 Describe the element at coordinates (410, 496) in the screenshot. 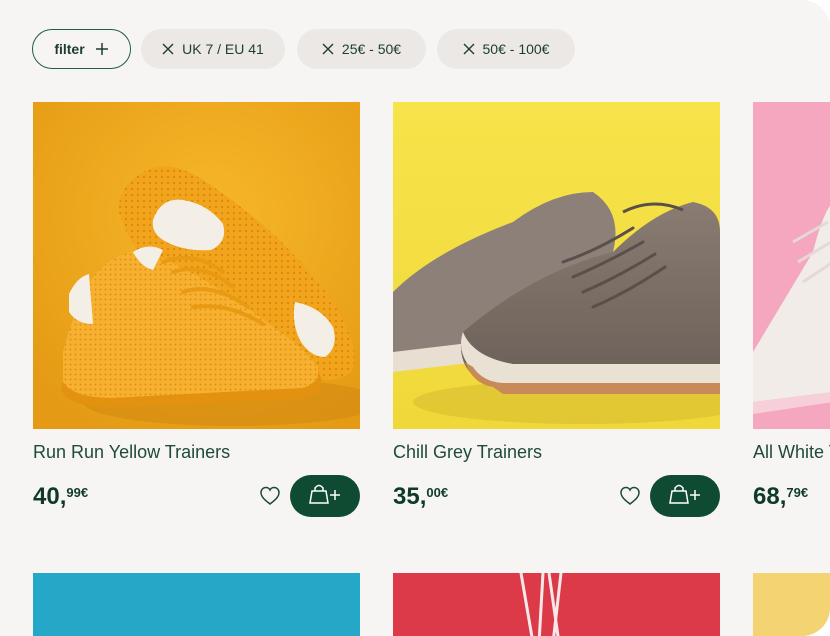

I see `price-integer: 35,` at that location.